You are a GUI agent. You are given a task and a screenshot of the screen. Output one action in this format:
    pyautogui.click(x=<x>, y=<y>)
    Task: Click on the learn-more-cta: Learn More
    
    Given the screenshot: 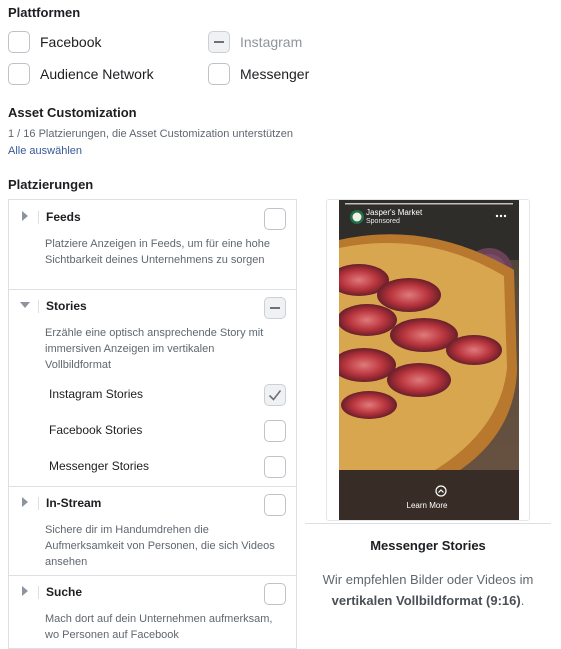 What is the action you would take?
    pyautogui.click(x=427, y=505)
    